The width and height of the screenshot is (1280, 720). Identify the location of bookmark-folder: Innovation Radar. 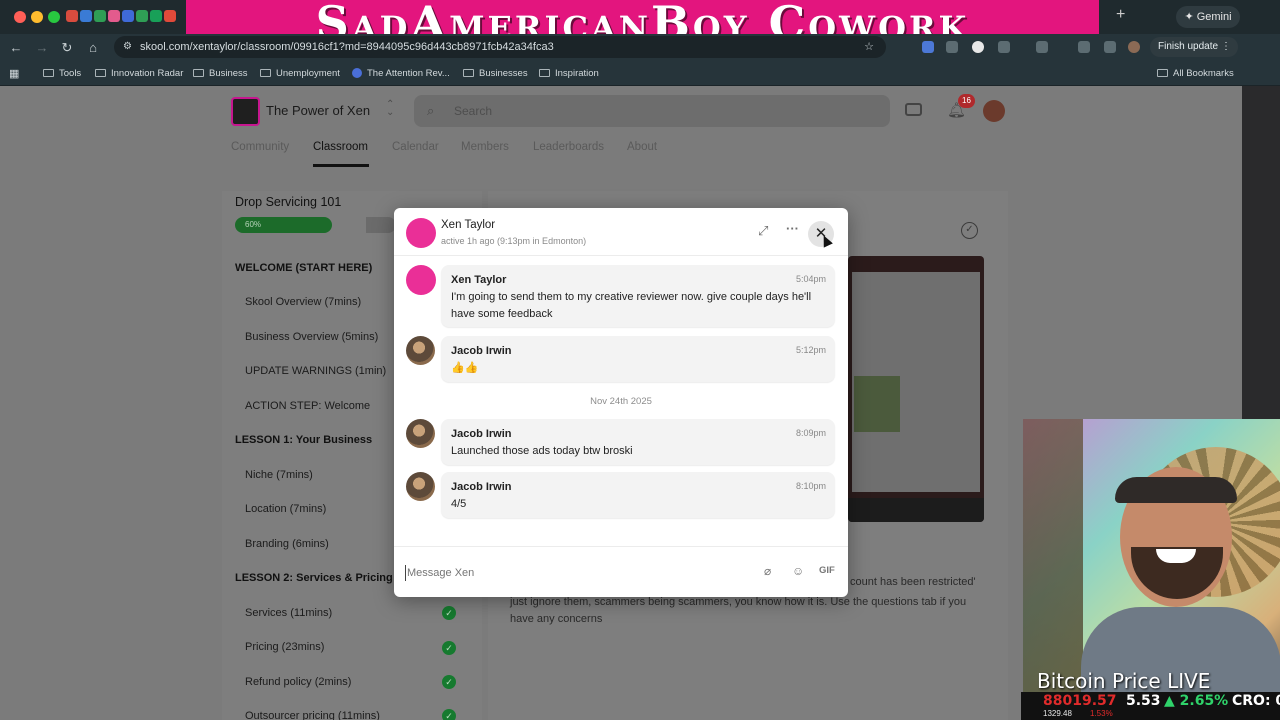
(139, 74).